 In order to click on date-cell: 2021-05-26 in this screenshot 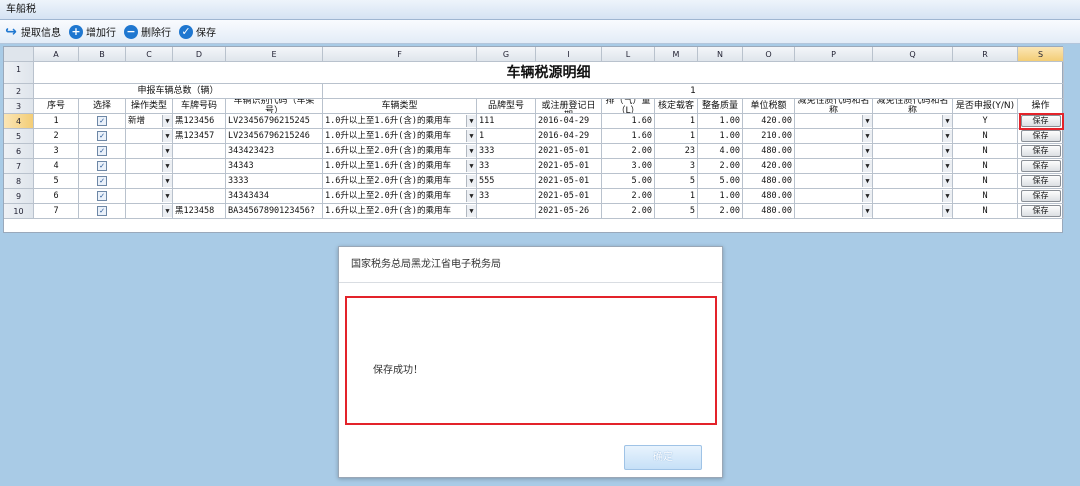, I will do `click(569, 211)`.